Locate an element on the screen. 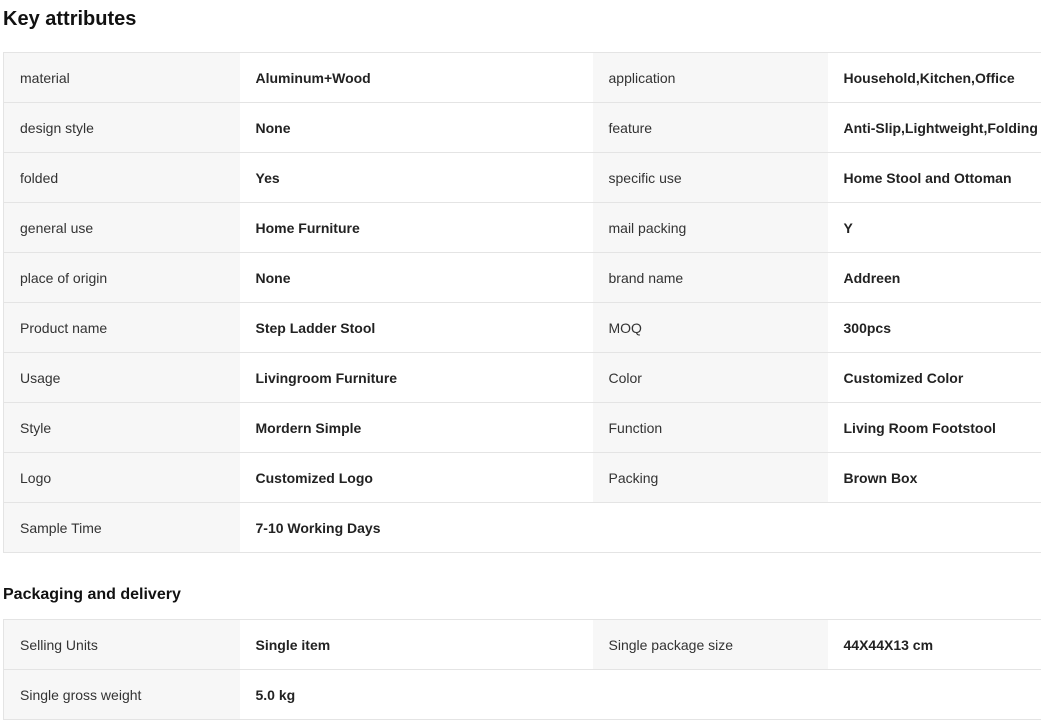 This screenshot has width=1041, height=720. attribute-value: Home Stool and Ottoman is located at coordinates (934, 178).